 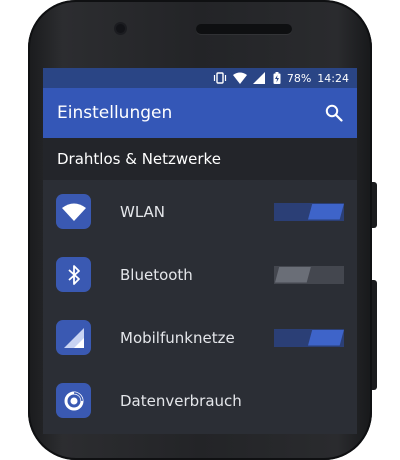 What do you see at coordinates (277, 78) in the screenshot?
I see `battery-charging-icon` at bounding box center [277, 78].